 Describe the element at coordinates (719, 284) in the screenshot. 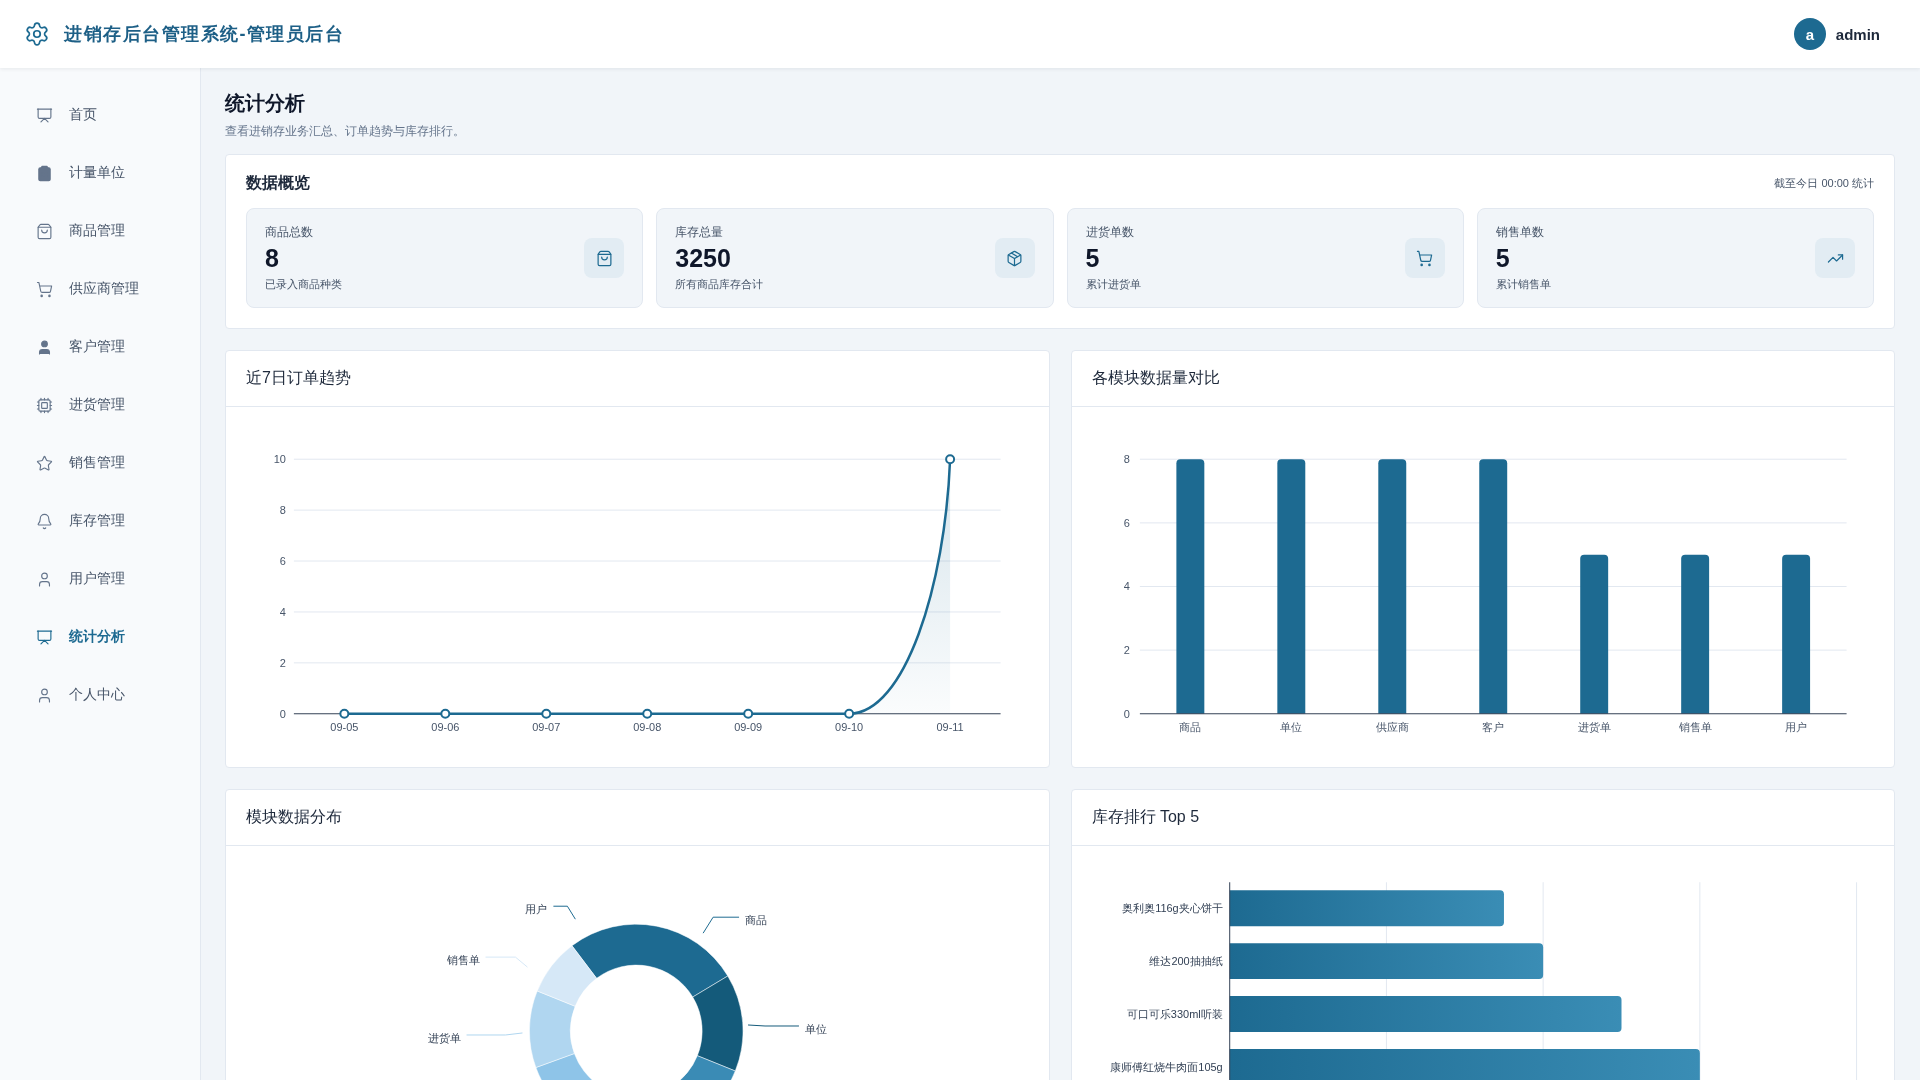

I see `stat-caption: 所有商品库存合计` at that location.